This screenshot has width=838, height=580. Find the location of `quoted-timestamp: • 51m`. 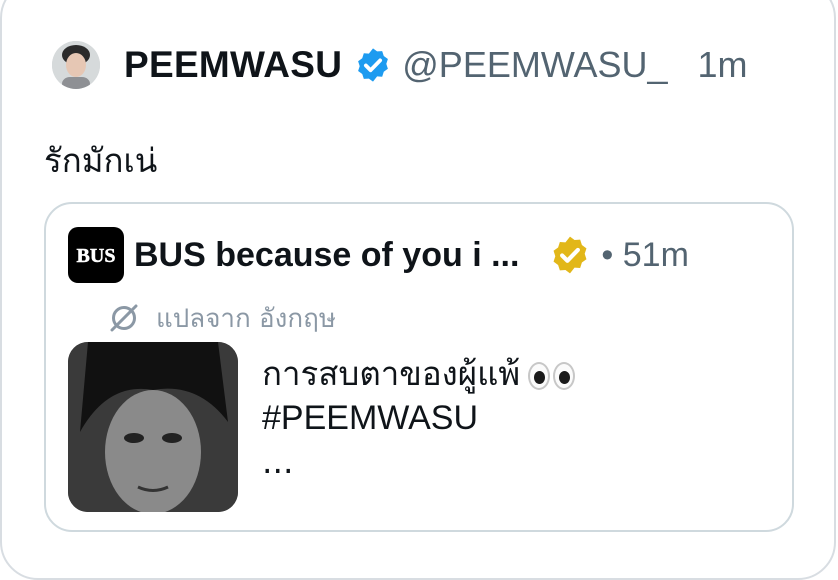

quoted-timestamp: • 51m is located at coordinates (645, 255).